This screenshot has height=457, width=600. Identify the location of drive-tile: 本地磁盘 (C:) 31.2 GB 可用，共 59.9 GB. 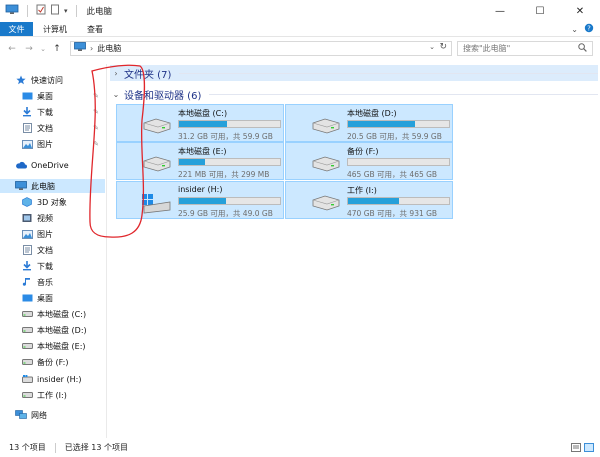
(200, 123).